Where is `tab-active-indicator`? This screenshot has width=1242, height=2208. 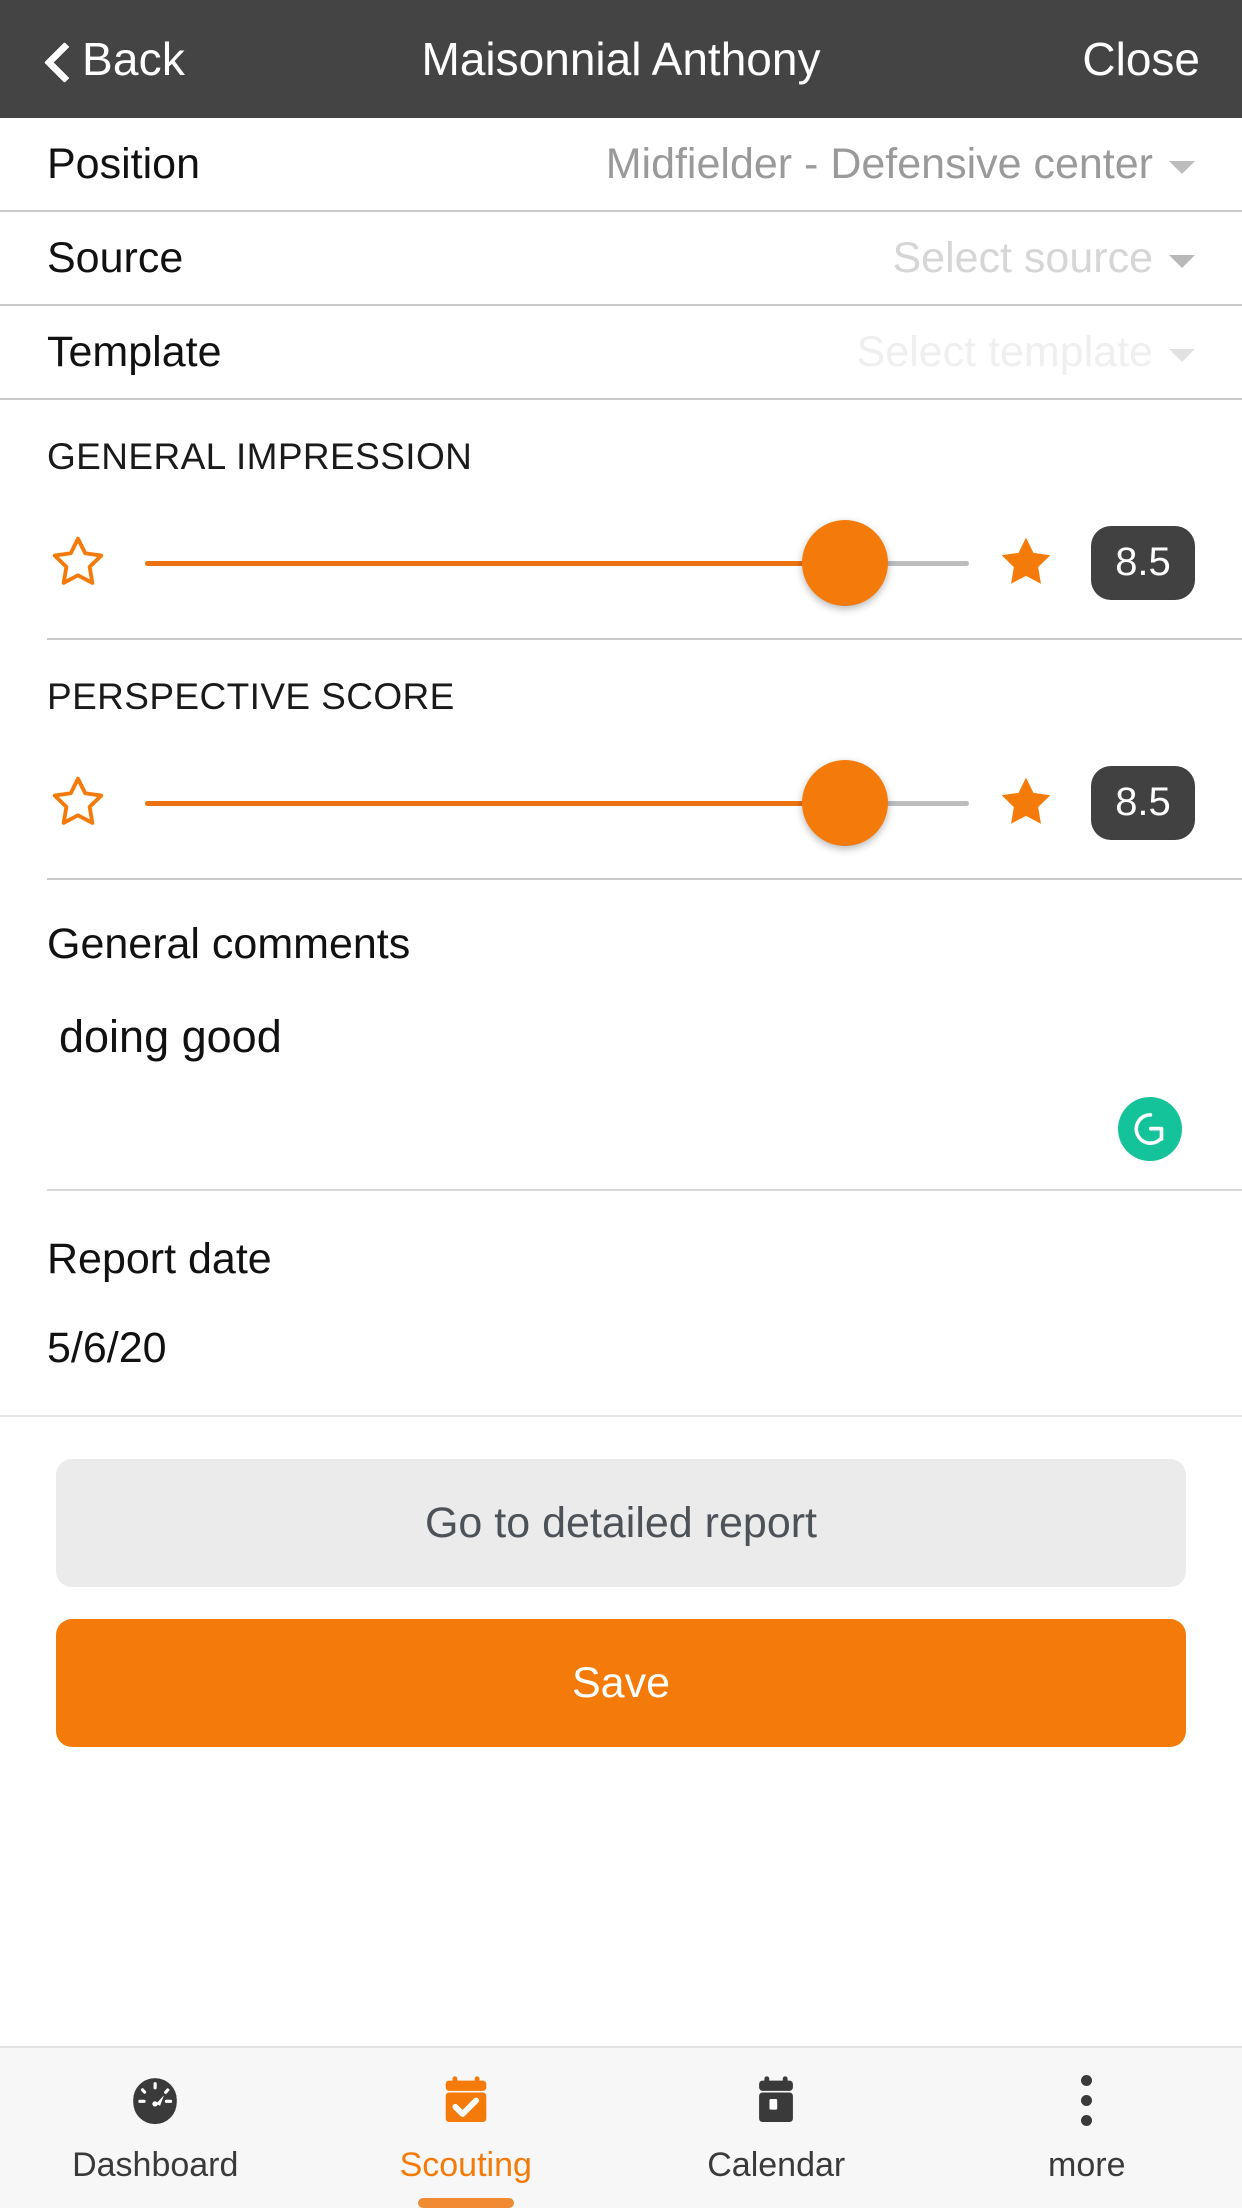
tab-active-indicator is located at coordinates (465, 2203).